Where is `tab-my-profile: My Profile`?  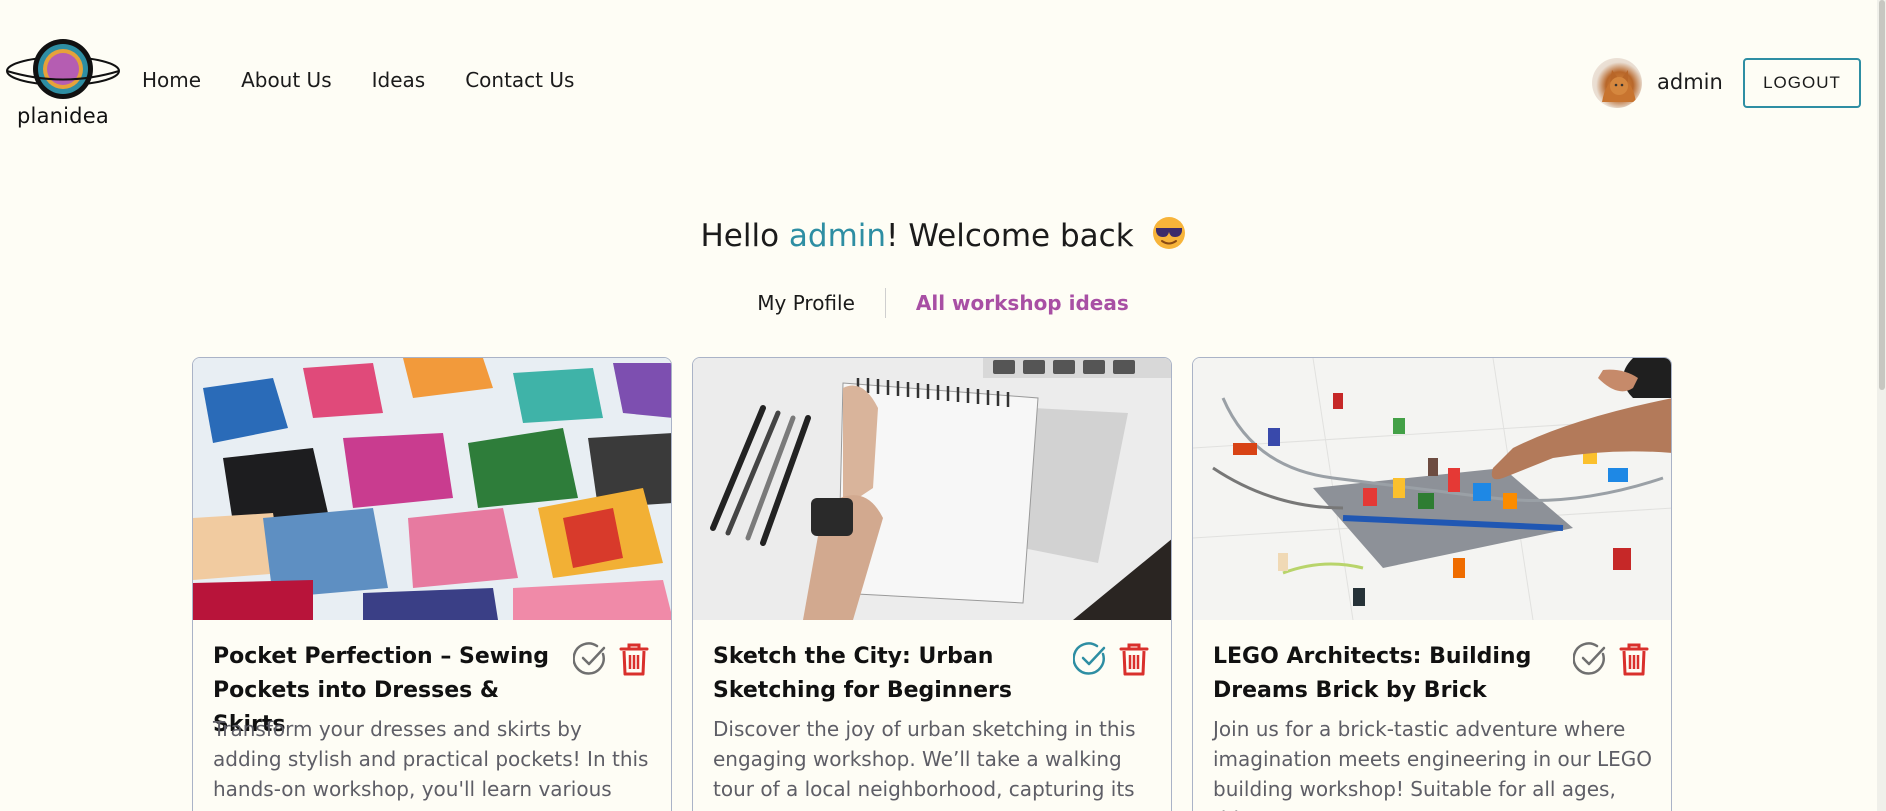
tab-my-profile: My Profile is located at coordinates (806, 303).